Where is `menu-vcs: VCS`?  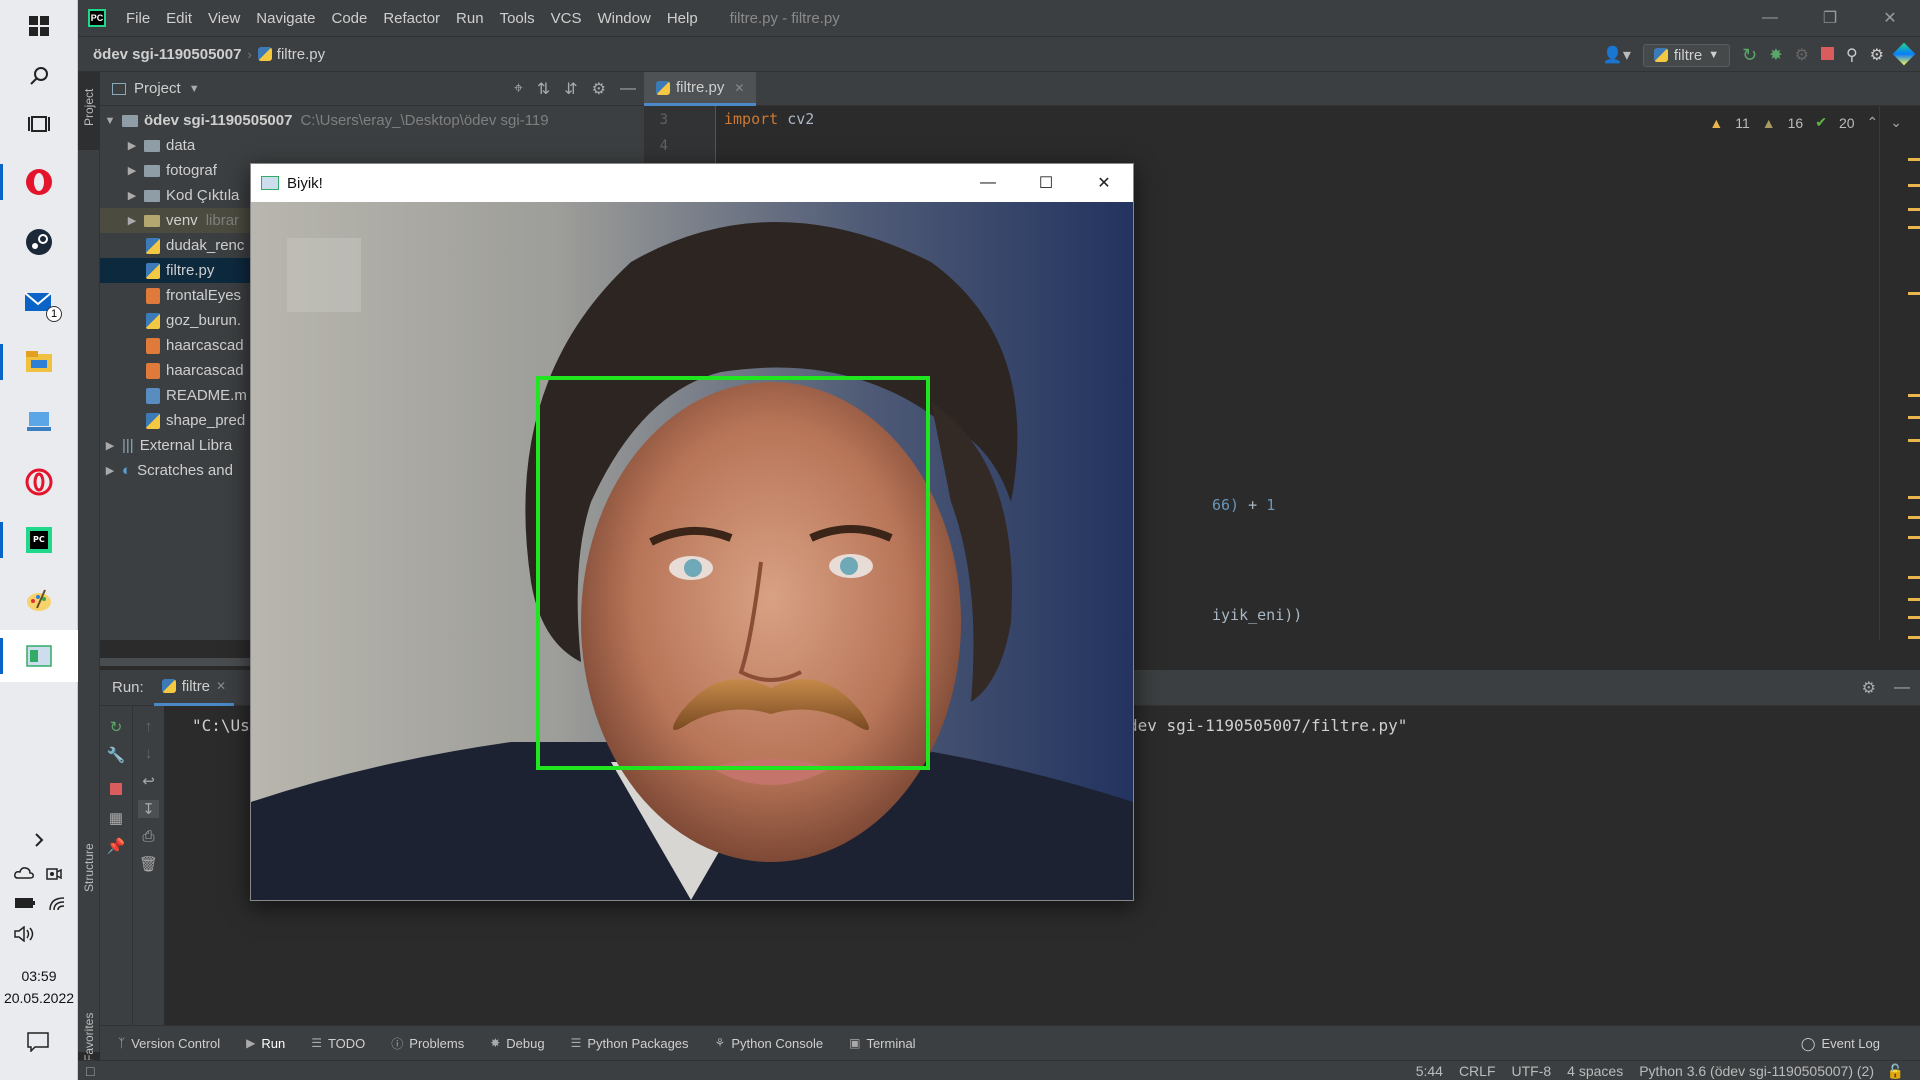
menu-vcs: VCS is located at coordinates (566, 18).